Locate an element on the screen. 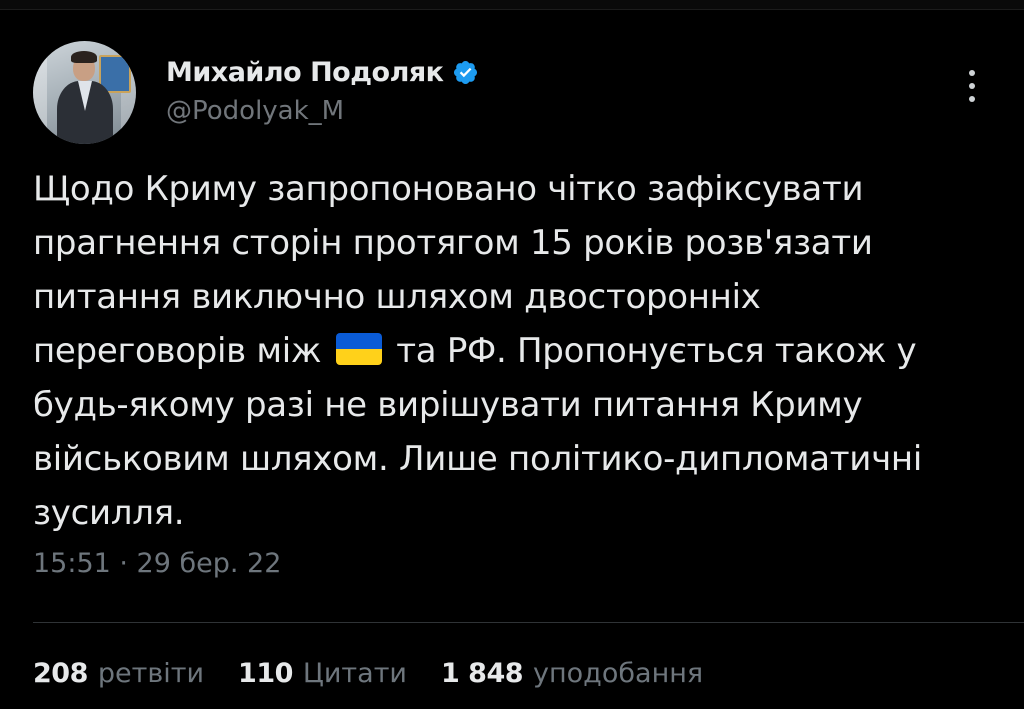 The height and width of the screenshot is (709, 1024). quotes-label: Цитати is located at coordinates (354, 673).